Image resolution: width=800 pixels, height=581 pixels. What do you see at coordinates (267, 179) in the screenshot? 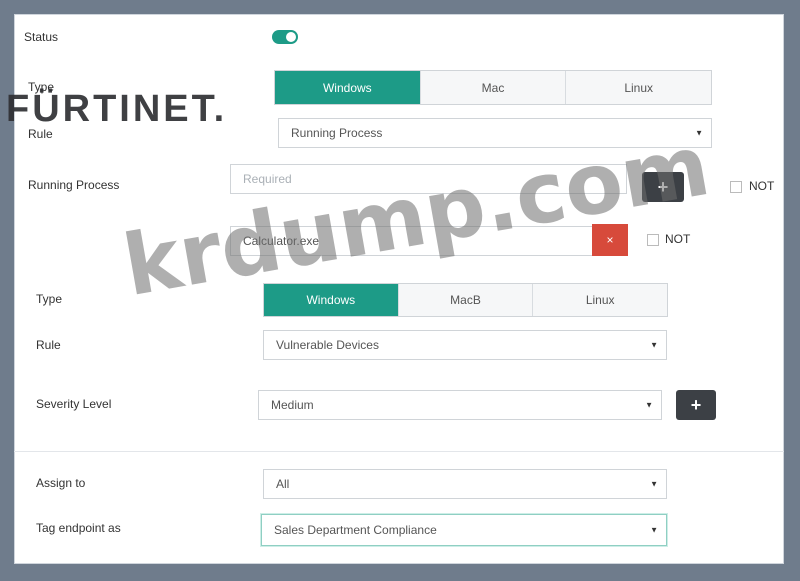
I see `process-input-placeholder: Required` at bounding box center [267, 179].